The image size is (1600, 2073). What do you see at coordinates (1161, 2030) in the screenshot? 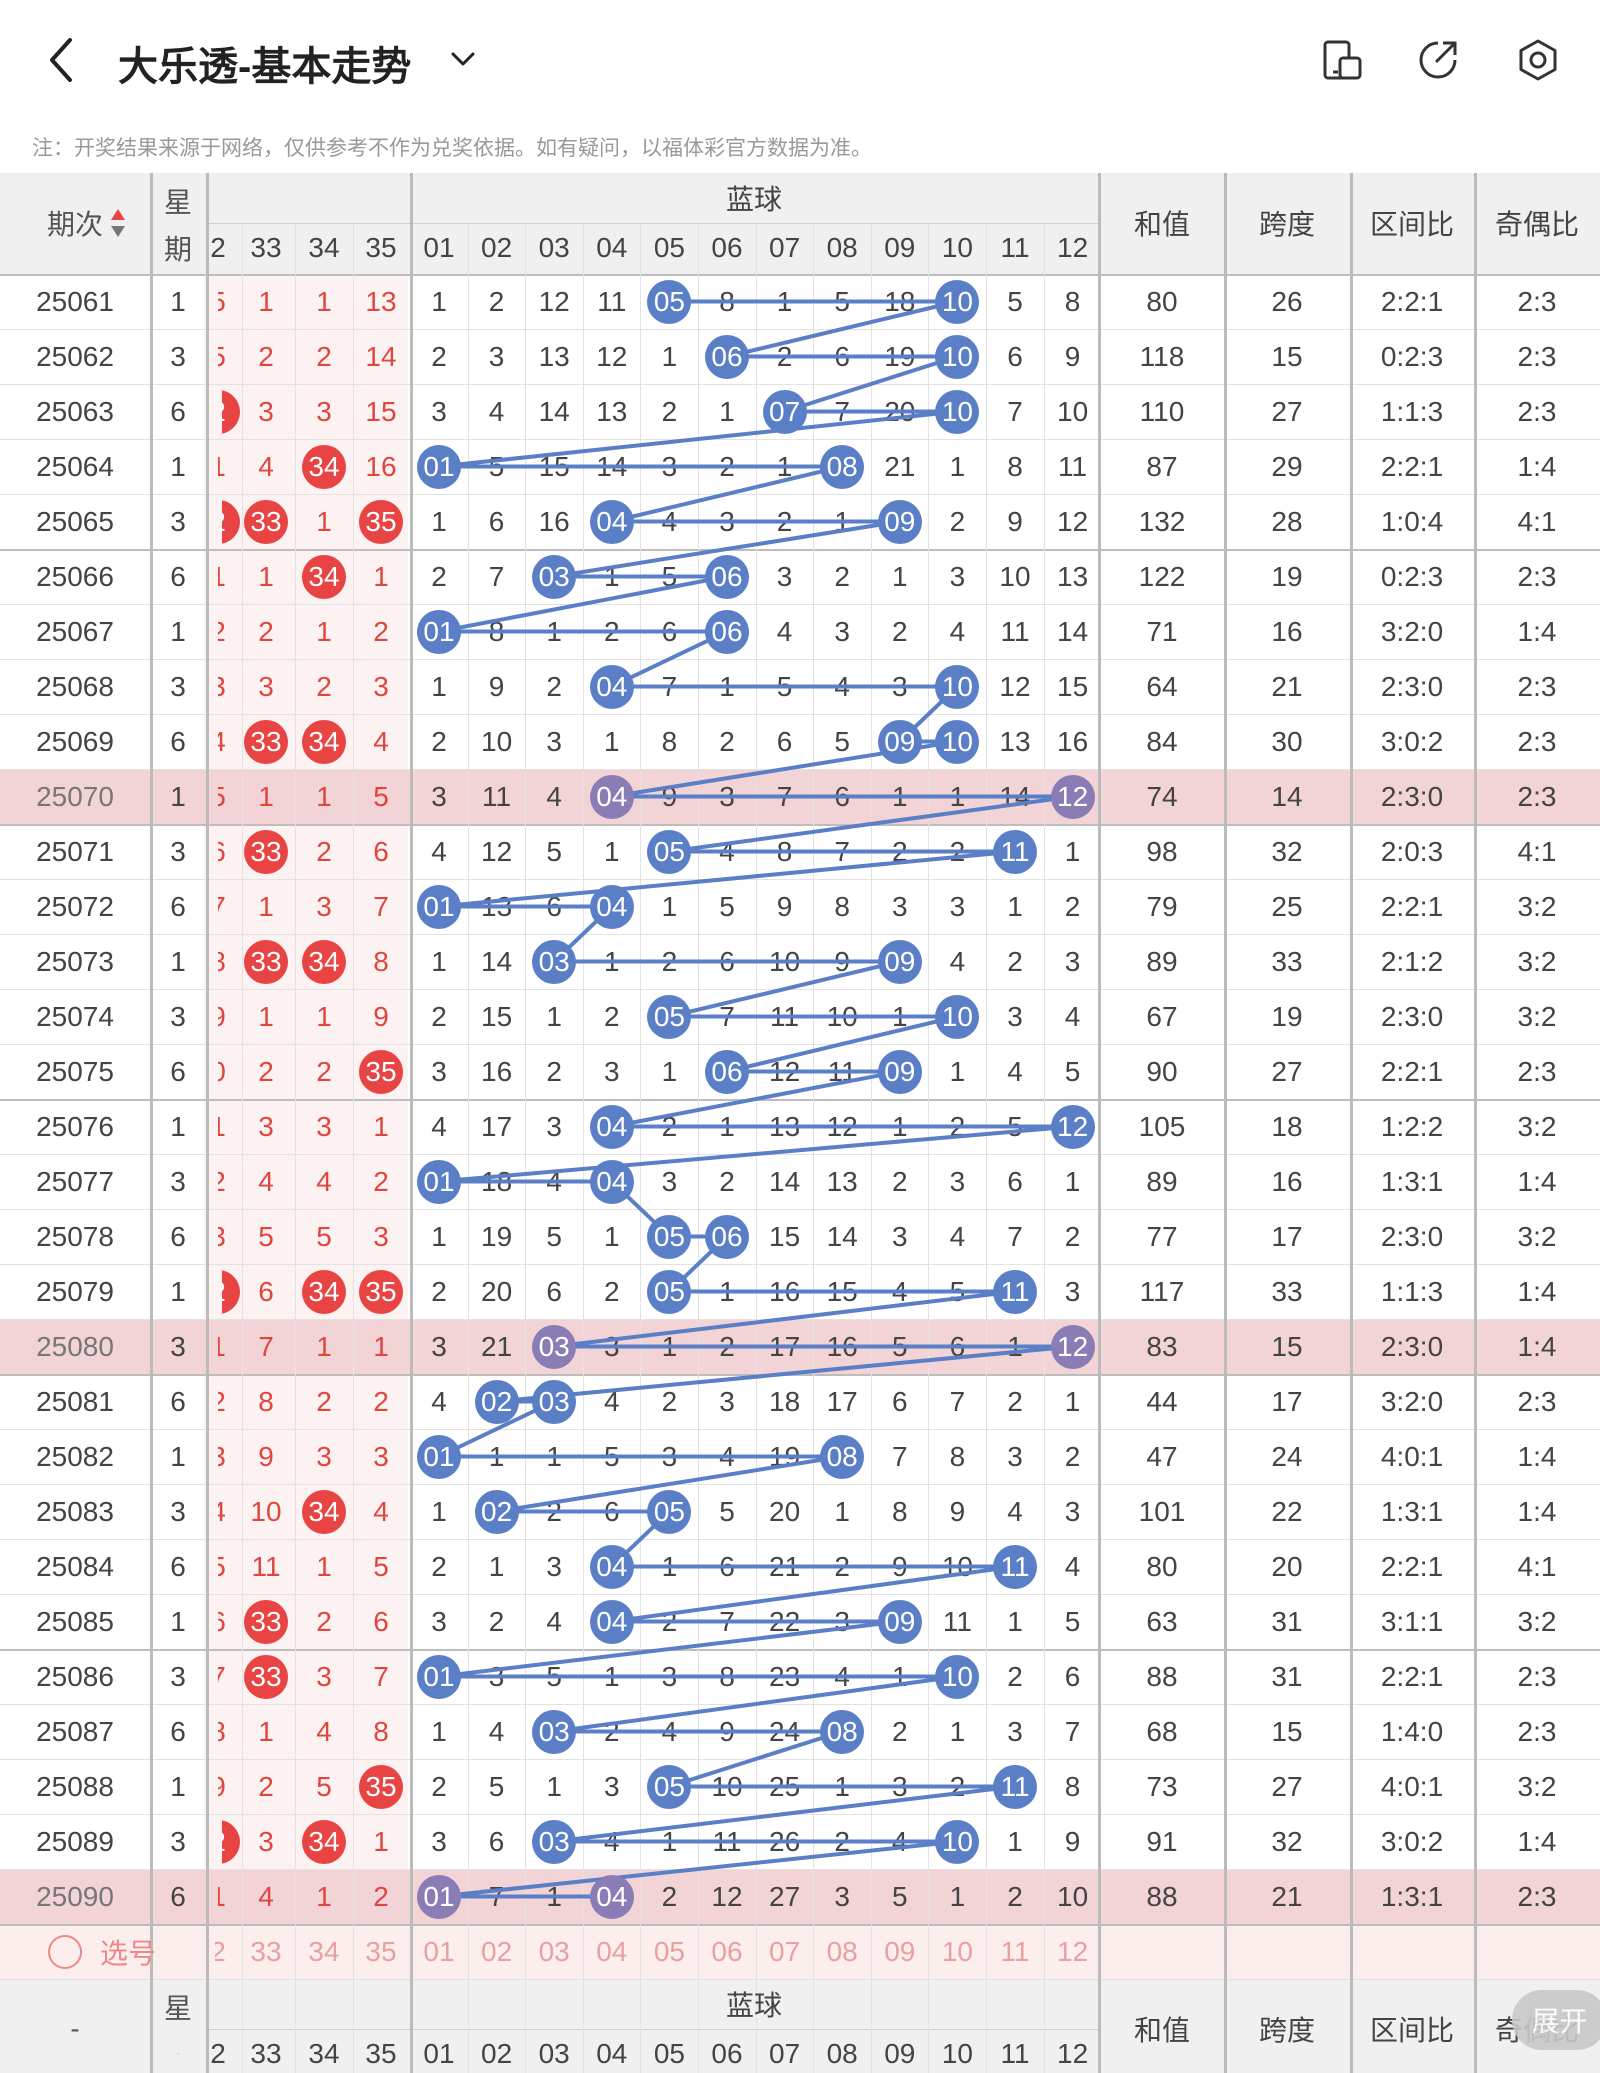
I see `column-header-sum: 和值` at bounding box center [1161, 2030].